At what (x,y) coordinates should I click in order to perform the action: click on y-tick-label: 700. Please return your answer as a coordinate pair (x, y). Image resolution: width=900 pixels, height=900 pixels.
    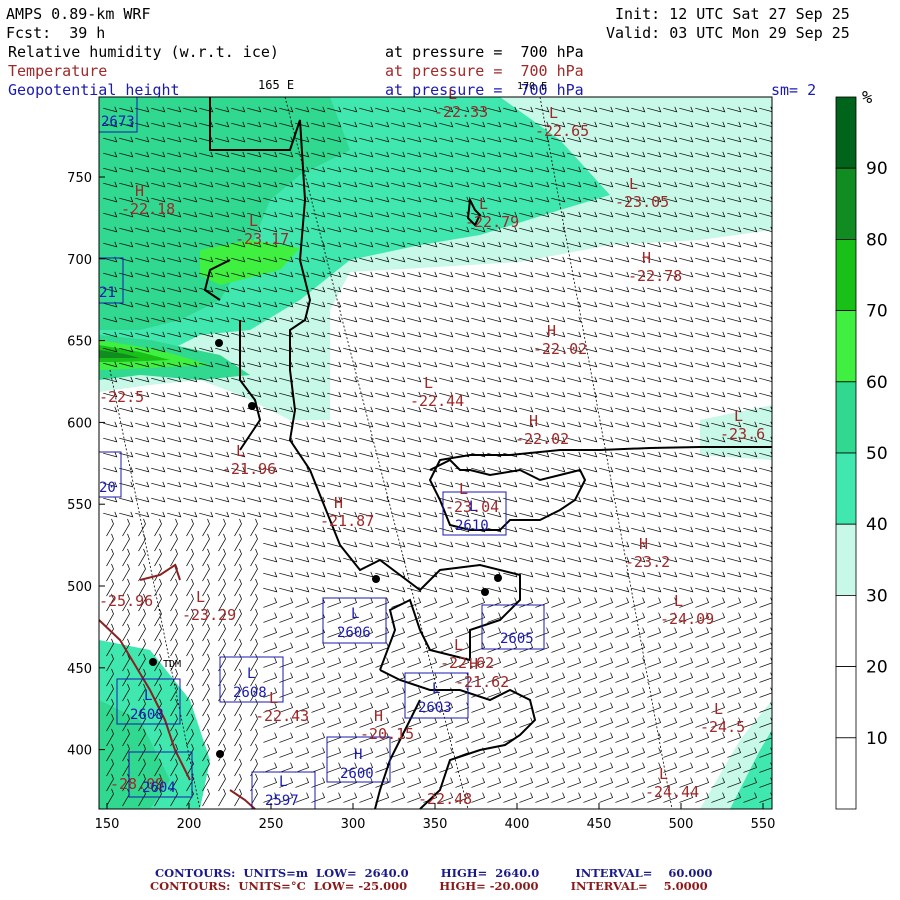
    Looking at the image, I should click on (79, 260).